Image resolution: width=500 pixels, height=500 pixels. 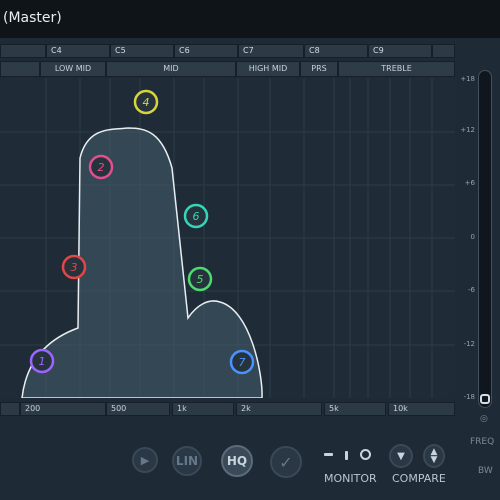 I want to click on checkmark-icon: ✓, so click(x=286, y=462).